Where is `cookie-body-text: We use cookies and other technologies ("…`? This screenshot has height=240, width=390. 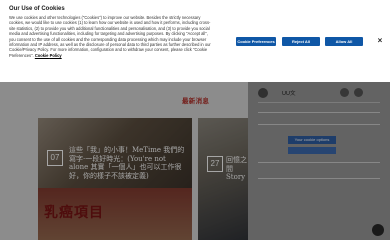
cookie-body-text: We use cookies and other technologies ("… is located at coordinates (110, 36).